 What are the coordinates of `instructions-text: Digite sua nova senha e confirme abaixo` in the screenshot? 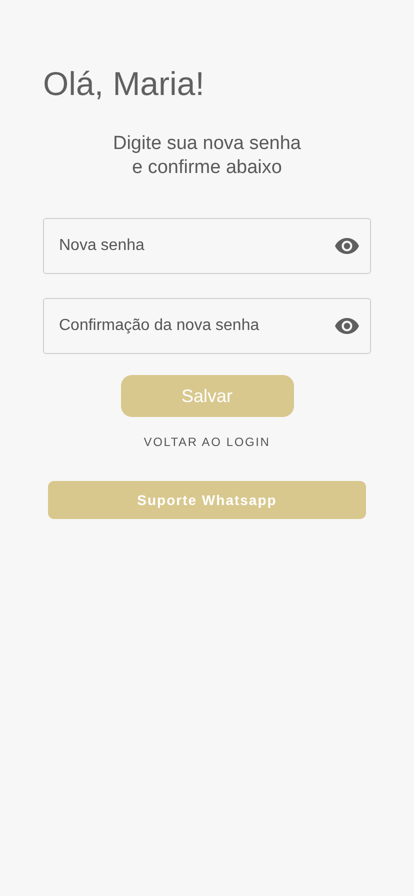 It's located at (206, 156).